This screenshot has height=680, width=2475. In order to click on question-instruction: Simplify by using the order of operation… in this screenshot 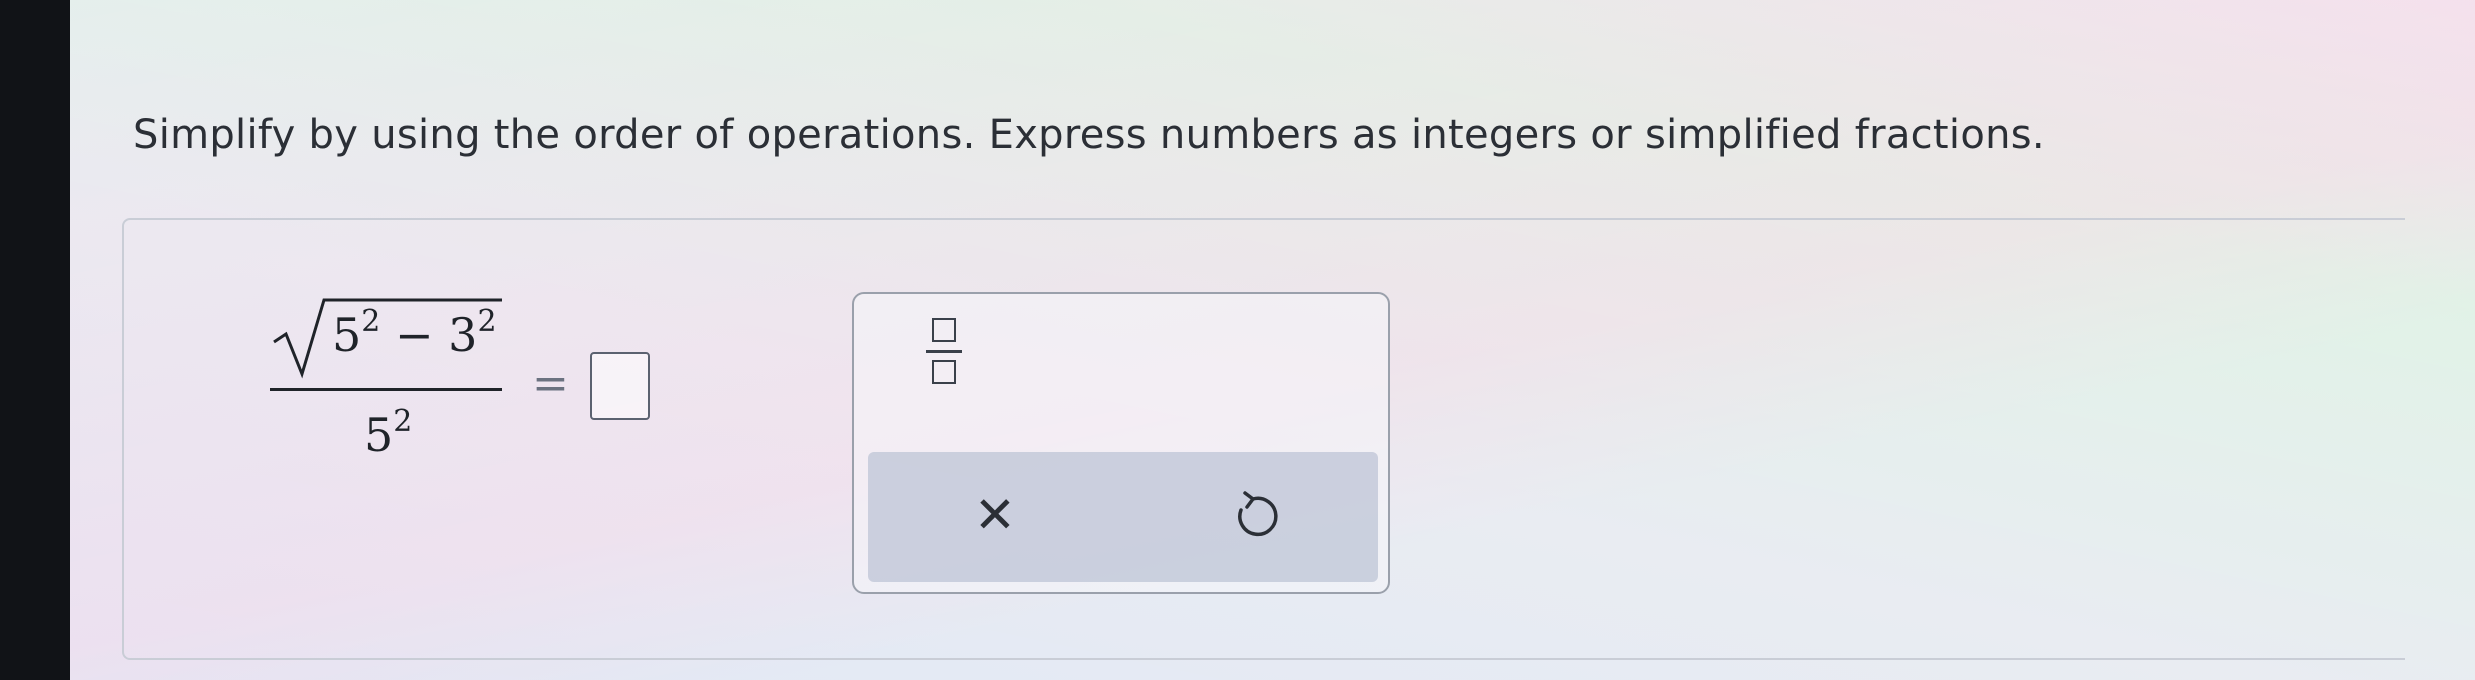, I will do `click(1089, 135)`.